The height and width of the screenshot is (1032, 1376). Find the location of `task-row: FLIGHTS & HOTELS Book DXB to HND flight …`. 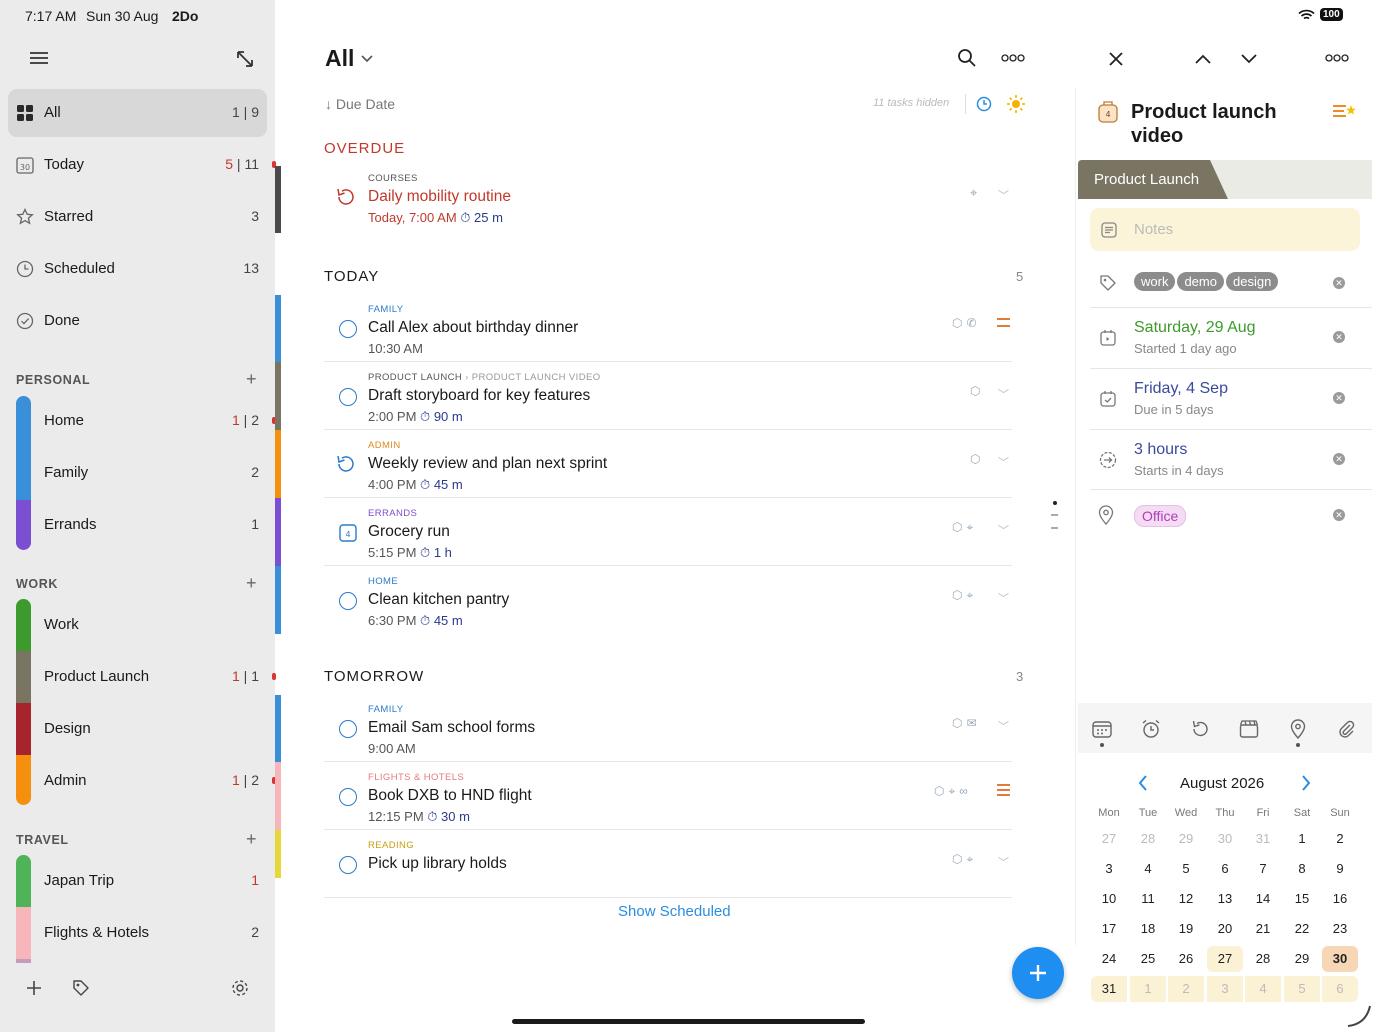

task-row: FLIGHTS & HOTELS Book DXB to HND flight … is located at coordinates (668, 796).